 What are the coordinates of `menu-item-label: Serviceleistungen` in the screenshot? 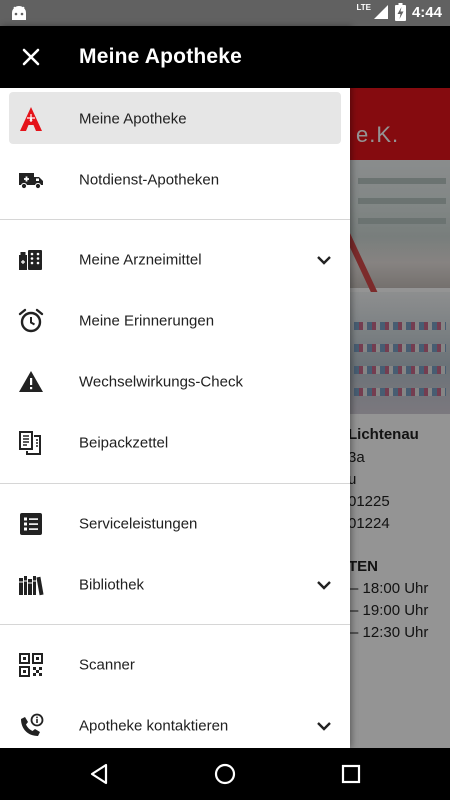 It's located at (138, 523).